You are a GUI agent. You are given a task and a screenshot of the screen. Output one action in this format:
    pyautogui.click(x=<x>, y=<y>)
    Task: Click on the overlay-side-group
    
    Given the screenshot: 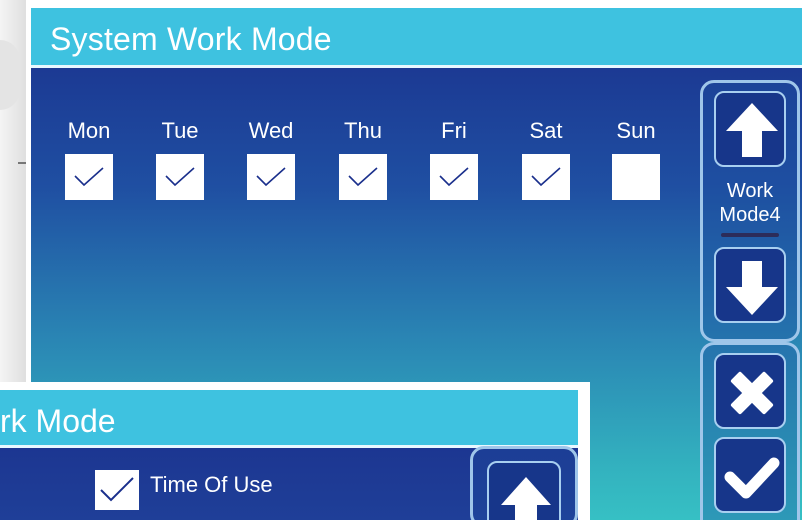 What is the action you would take?
    pyautogui.click(x=524, y=483)
    